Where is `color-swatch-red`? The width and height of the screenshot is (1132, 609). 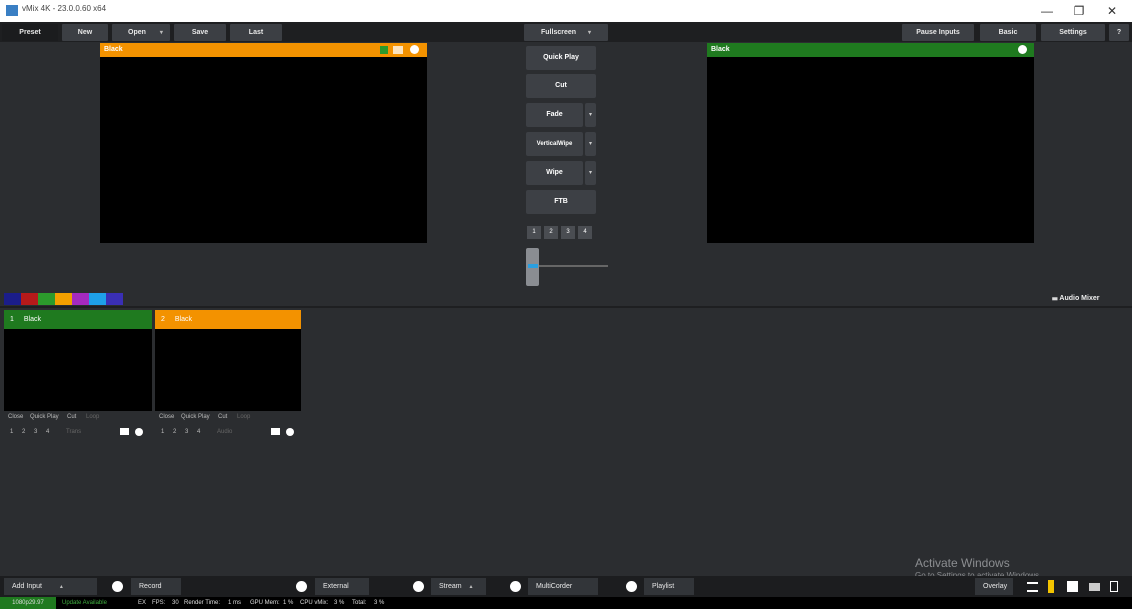
color-swatch-red is located at coordinates (29, 299).